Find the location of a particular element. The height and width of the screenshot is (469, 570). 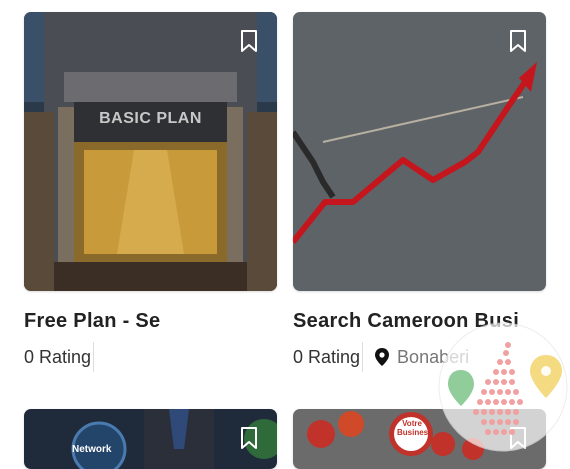

listing-image-3: Network is located at coordinates (150, 439).